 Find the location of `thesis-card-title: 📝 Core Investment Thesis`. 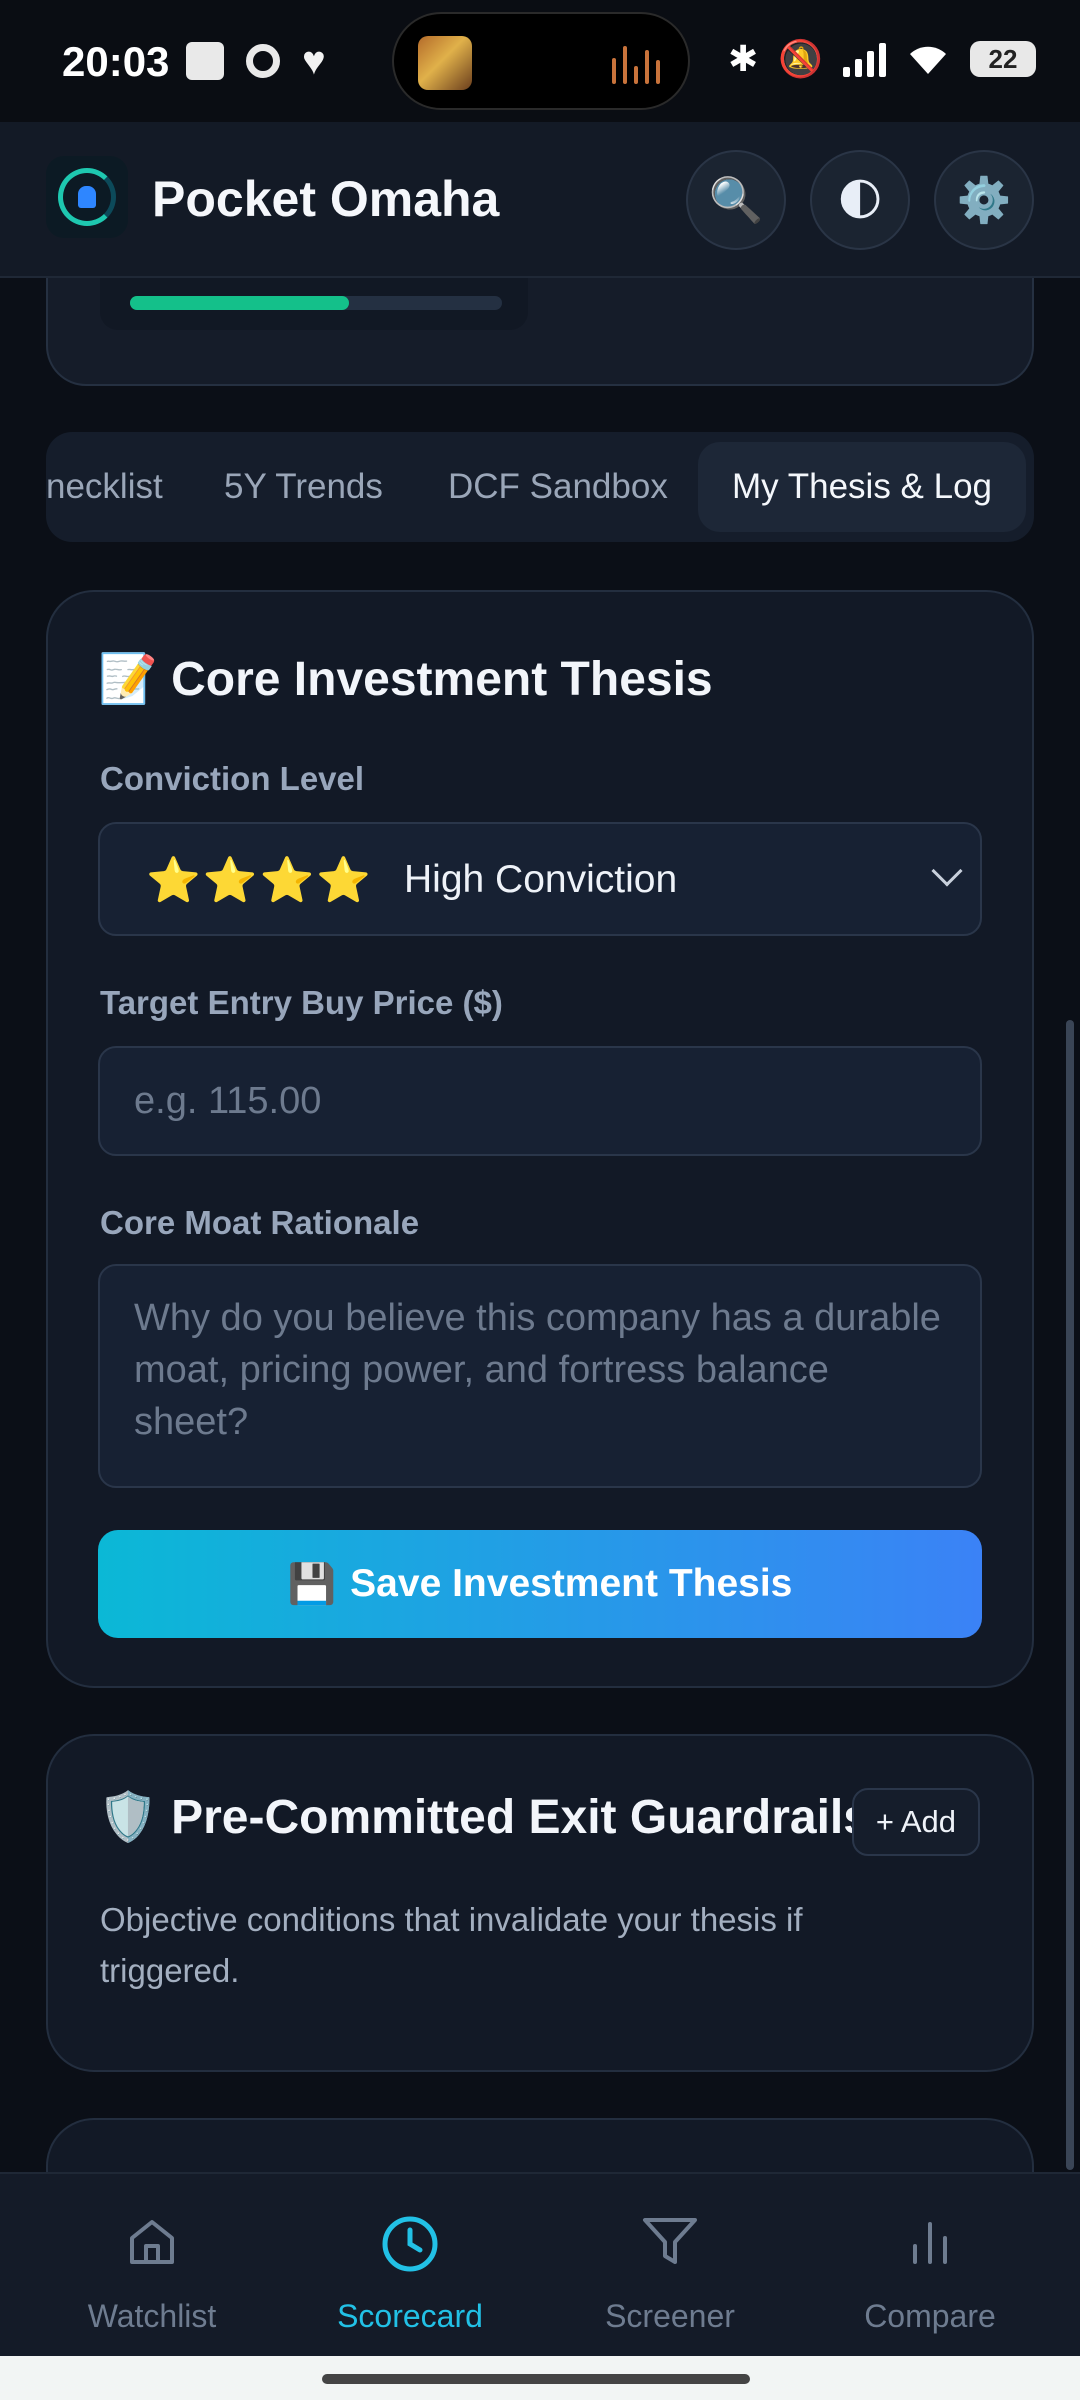

thesis-card-title: 📝 Core Investment Thesis is located at coordinates (405, 679).